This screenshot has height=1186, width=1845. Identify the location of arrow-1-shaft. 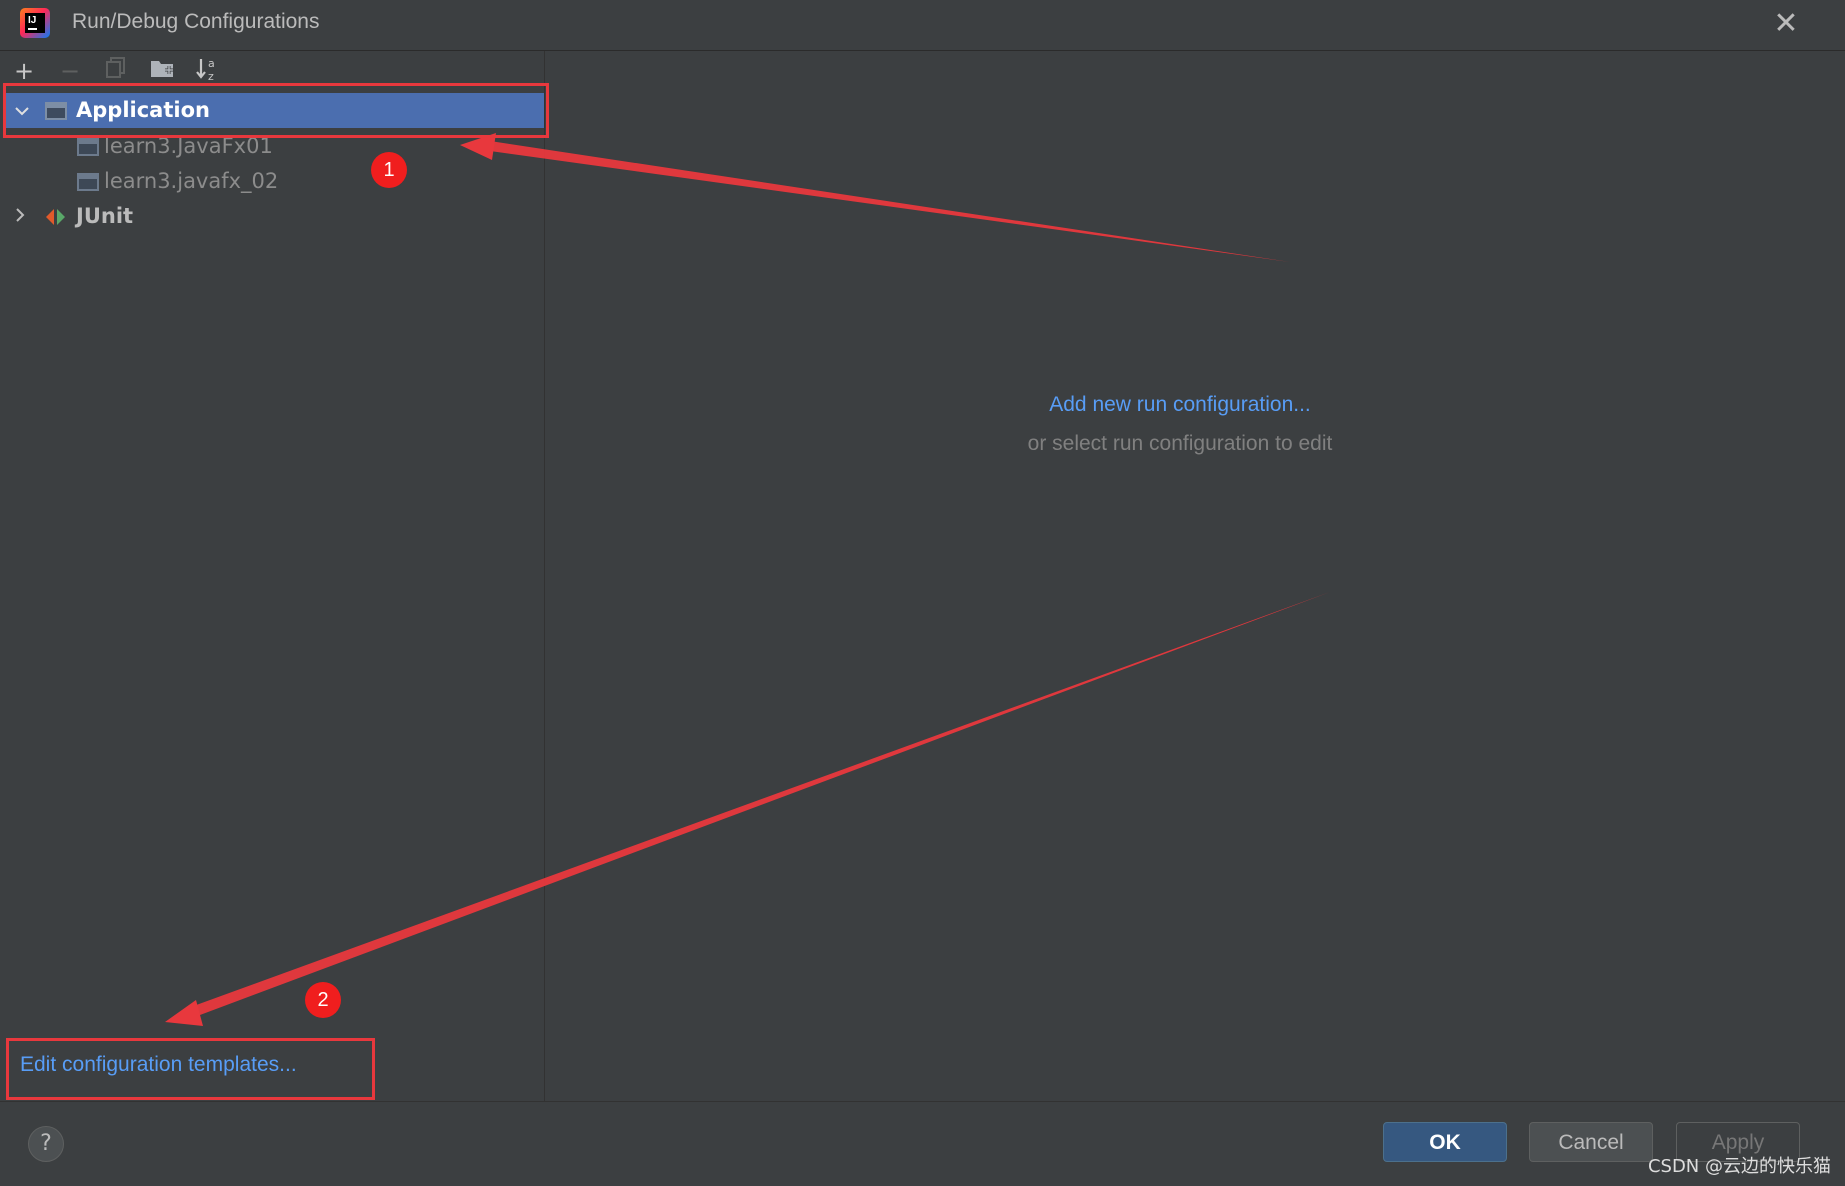
(890, 201).